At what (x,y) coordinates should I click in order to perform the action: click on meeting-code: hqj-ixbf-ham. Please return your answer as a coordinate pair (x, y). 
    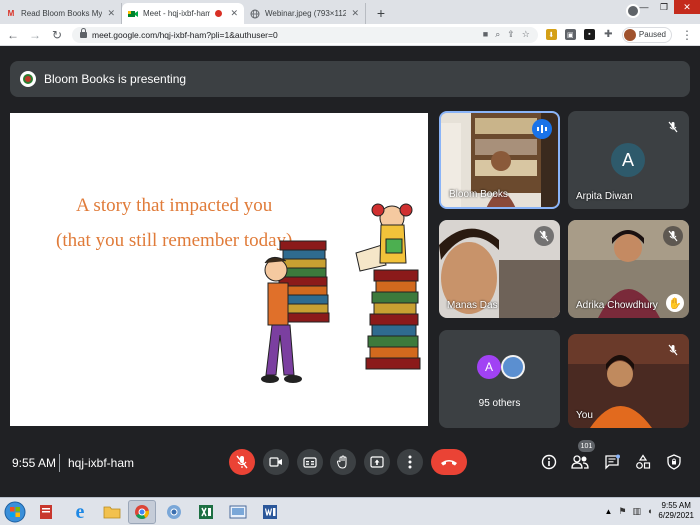
    Looking at the image, I should click on (101, 463).